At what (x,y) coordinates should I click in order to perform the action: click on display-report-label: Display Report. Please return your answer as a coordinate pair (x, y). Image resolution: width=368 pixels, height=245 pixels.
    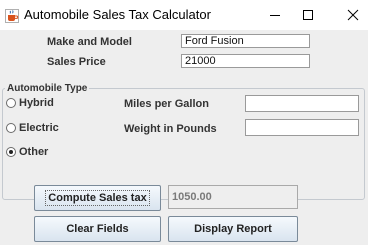
    Looking at the image, I should click on (233, 229).